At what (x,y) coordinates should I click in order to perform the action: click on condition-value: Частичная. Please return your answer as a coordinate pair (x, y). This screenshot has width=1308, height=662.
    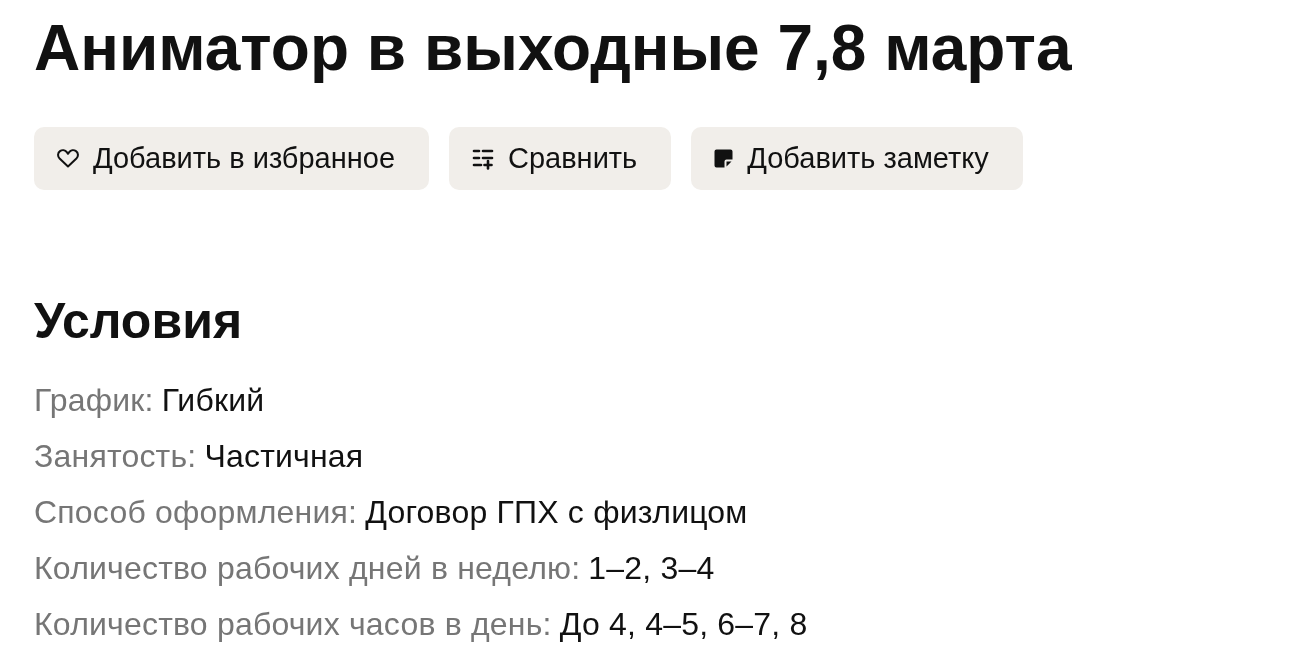
    Looking at the image, I should click on (284, 456).